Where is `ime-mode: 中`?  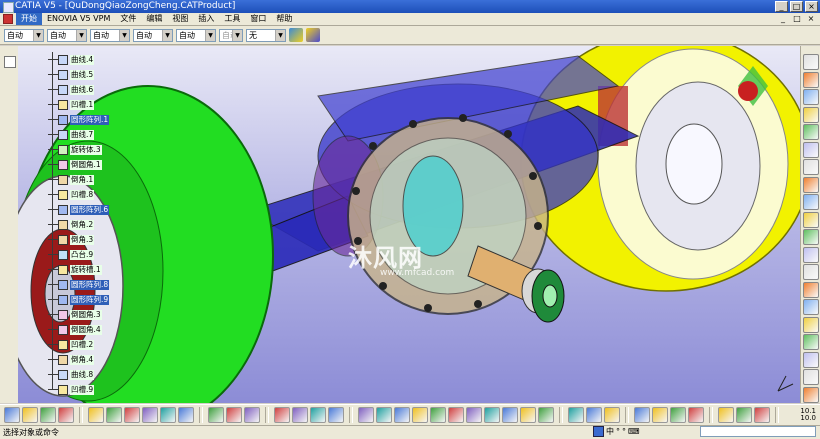 ime-mode: 中 is located at coordinates (610, 431).